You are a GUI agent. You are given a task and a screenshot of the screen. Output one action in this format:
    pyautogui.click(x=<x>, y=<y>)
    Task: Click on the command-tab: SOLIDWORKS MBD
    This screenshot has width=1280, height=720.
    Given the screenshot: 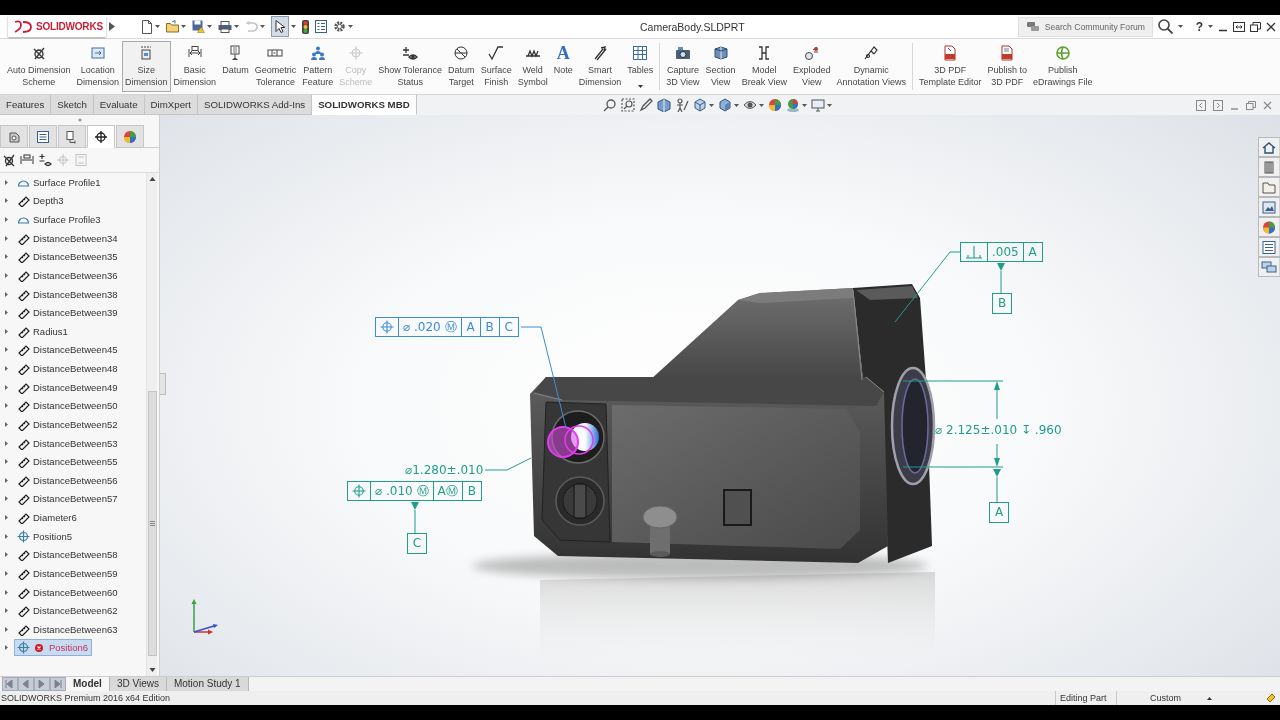 What is the action you would take?
    pyautogui.click(x=364, y=105)
    